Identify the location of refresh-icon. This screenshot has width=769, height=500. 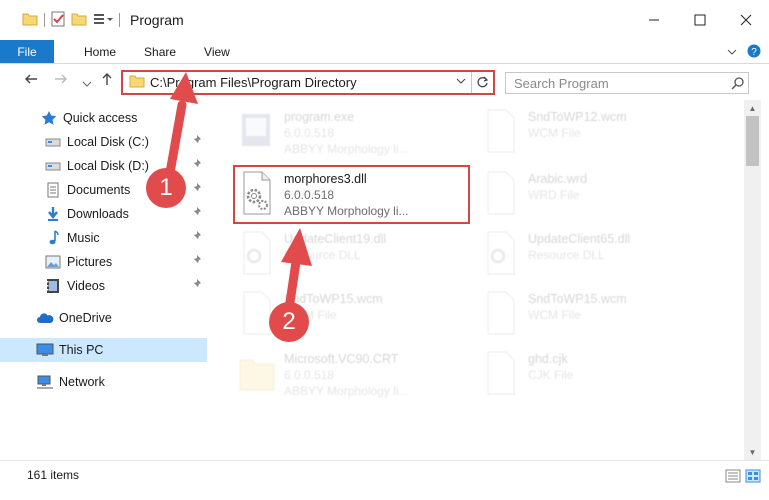
(483, 82).